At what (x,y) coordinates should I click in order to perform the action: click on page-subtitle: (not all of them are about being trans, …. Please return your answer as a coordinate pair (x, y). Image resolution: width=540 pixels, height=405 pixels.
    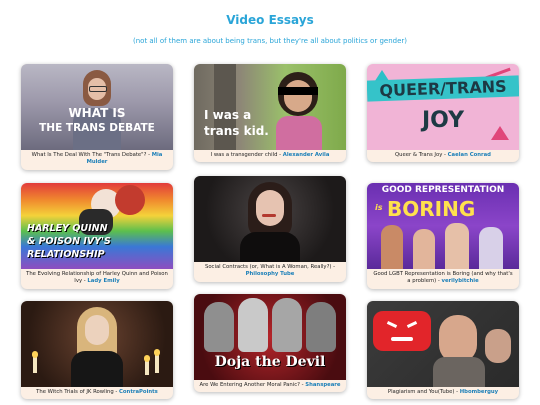
    Looking at the image, I should click on (270, 41).